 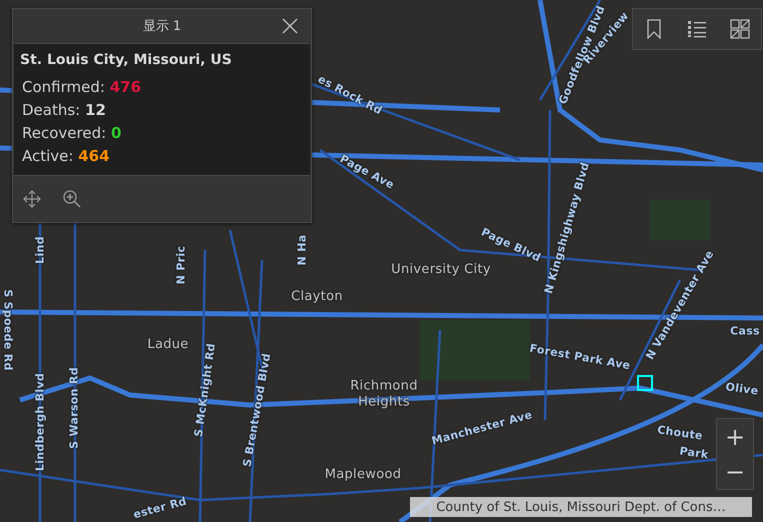 I want to click on street-label: S Spoede Rd, so click(x=8, y=330).